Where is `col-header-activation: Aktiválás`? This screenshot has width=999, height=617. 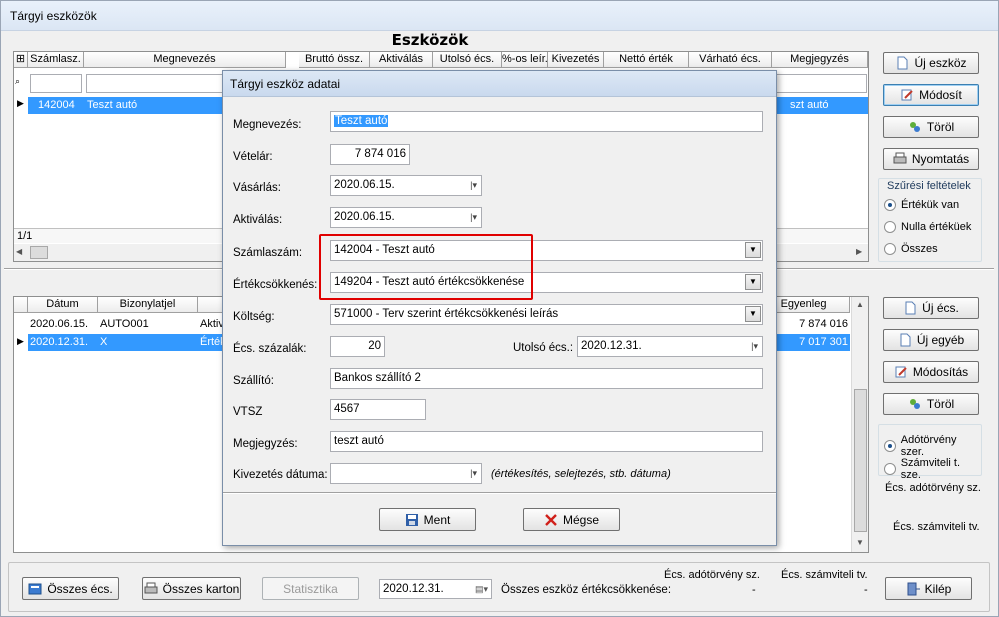 col-header-activation: Aktiválás is located at coordinates (401, 60).